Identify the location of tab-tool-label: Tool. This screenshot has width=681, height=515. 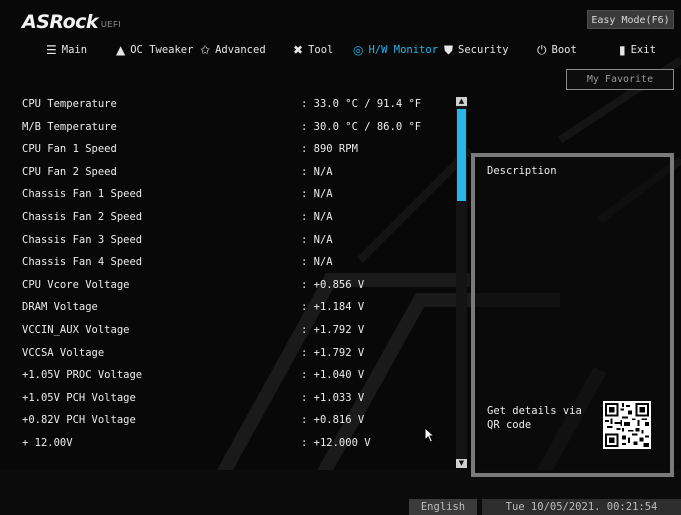
(321, 50).